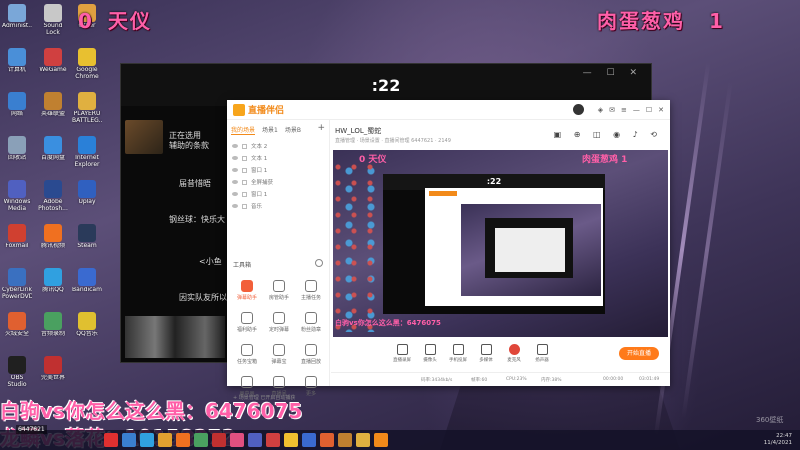 The height and width of the screenshot is (450, 800). Describe the element at coordinates (53, 20) in the screenshot. I see `desktop-icon: Sound Lock` at that location.